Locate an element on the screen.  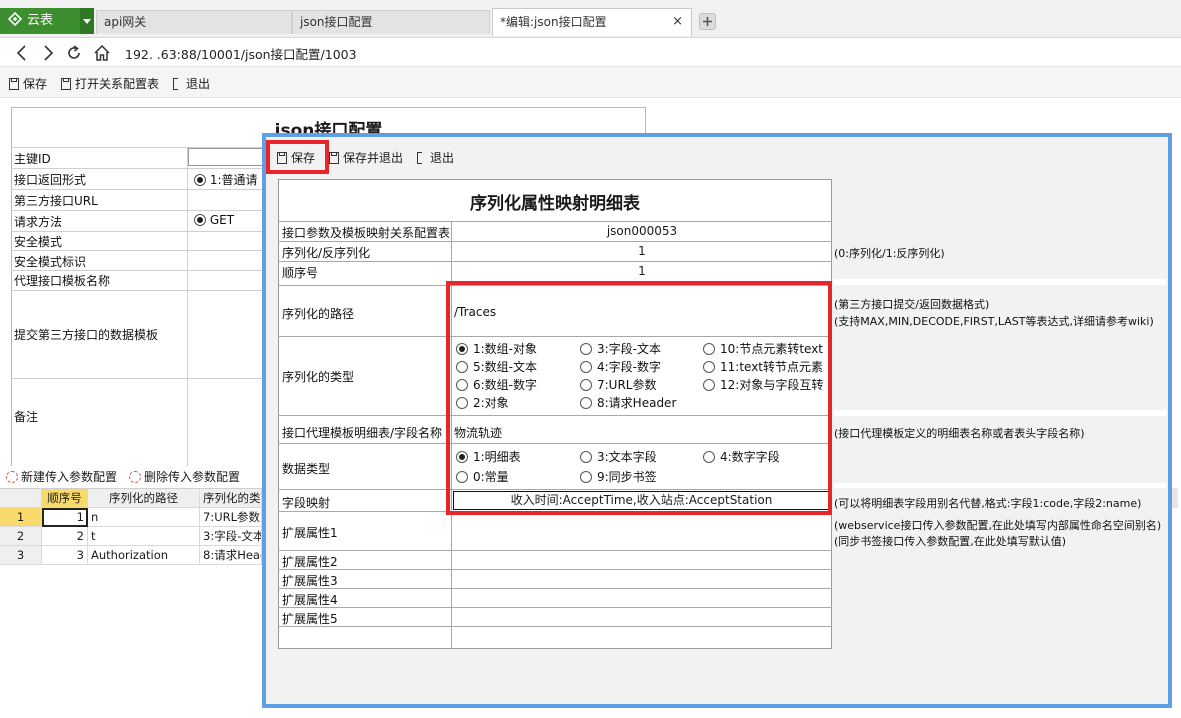
label-ext1: 扩展属性1 is located at coordinates (310, 533).